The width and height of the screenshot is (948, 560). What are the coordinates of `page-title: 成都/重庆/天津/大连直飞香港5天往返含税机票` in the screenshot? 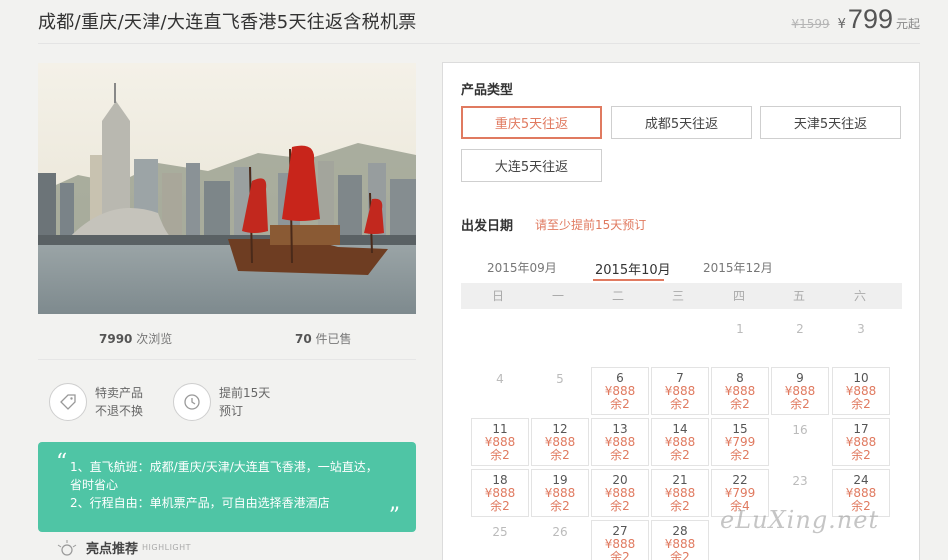 It's located at (227, 22).